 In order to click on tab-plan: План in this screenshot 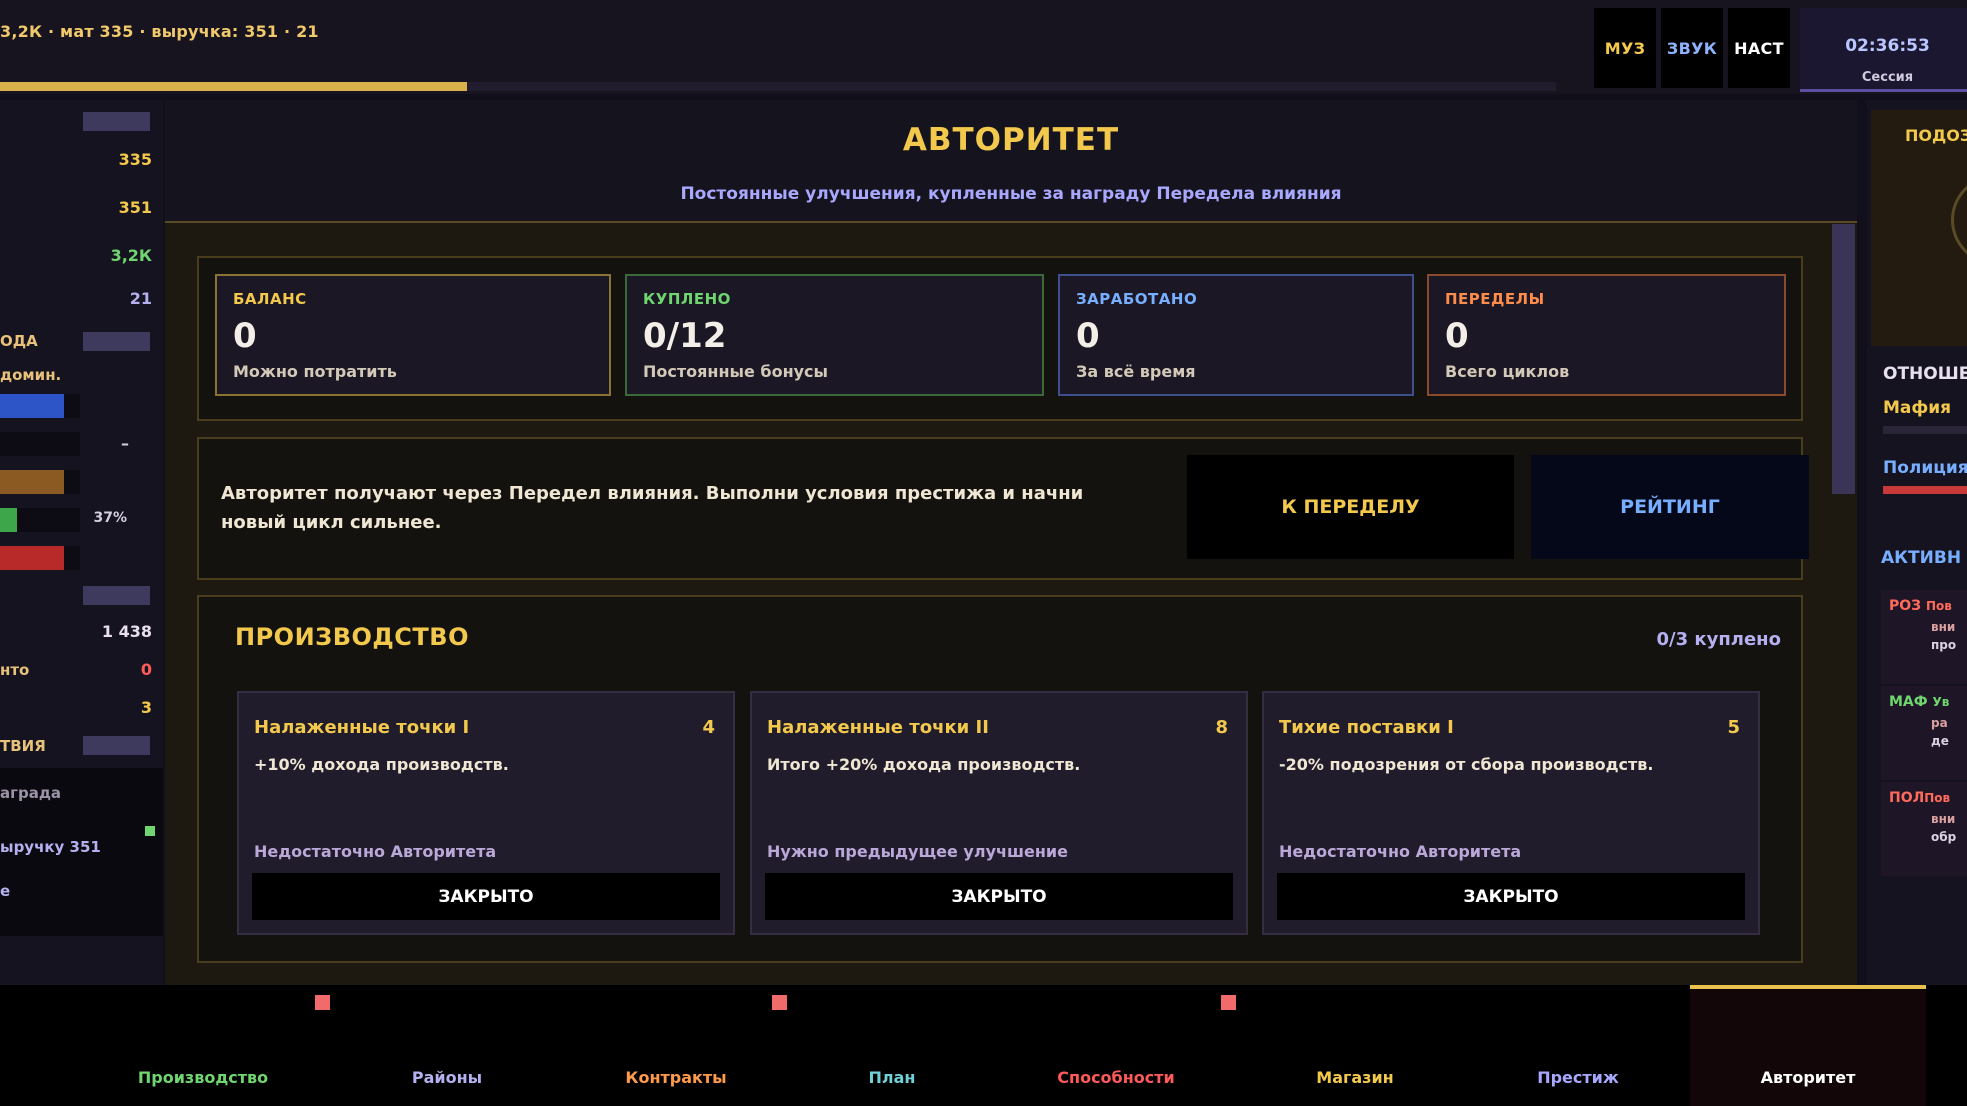, I will do `click(892, 1077)`.